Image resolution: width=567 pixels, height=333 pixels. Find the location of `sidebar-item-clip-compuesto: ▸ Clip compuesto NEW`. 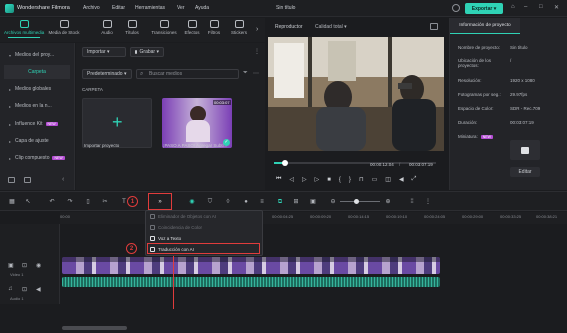

sidebar-item-clip-compuesto: ▸ Clip compuesto NEW is located at coordinates (37, 158).